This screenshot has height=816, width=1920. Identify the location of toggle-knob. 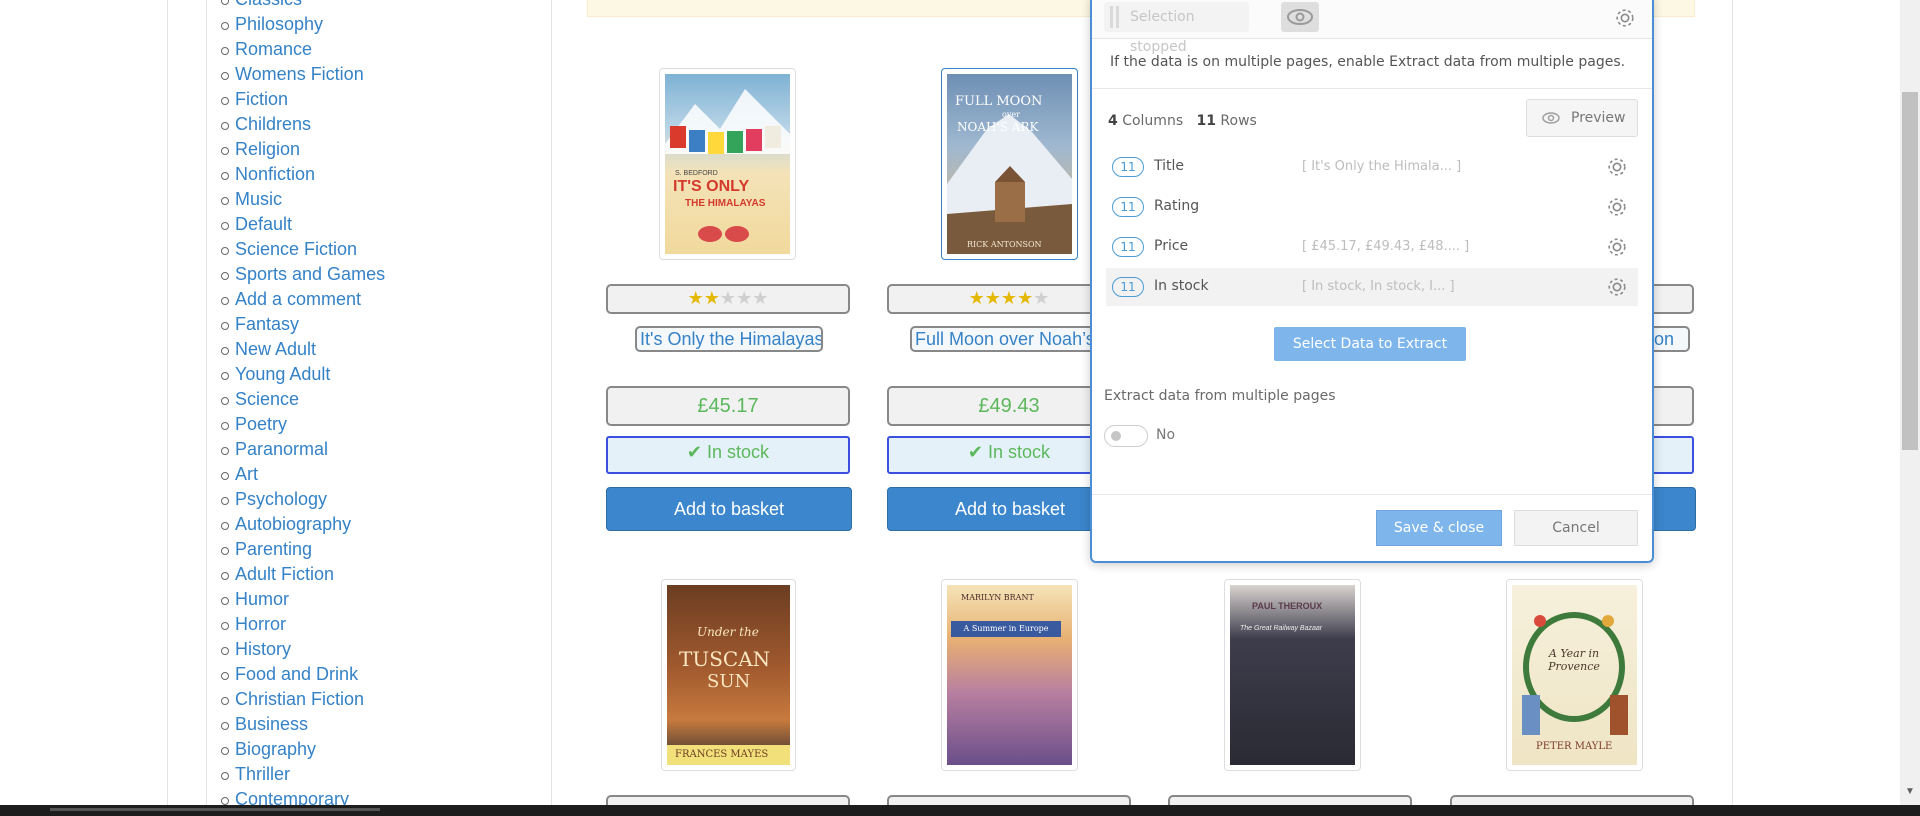
(1116, 436).